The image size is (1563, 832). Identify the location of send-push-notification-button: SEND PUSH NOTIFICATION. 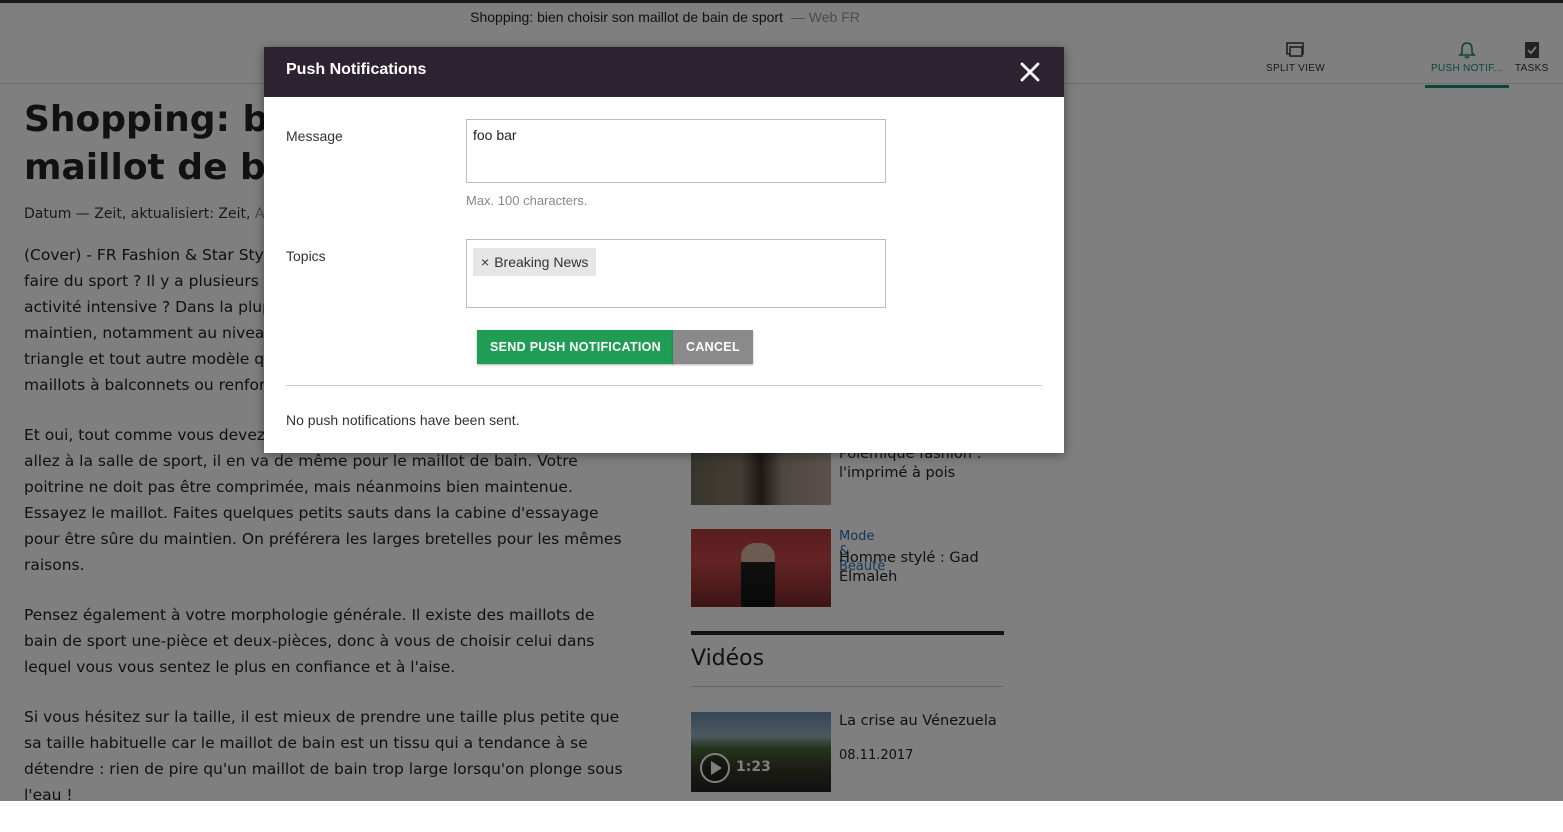
(575, 347).